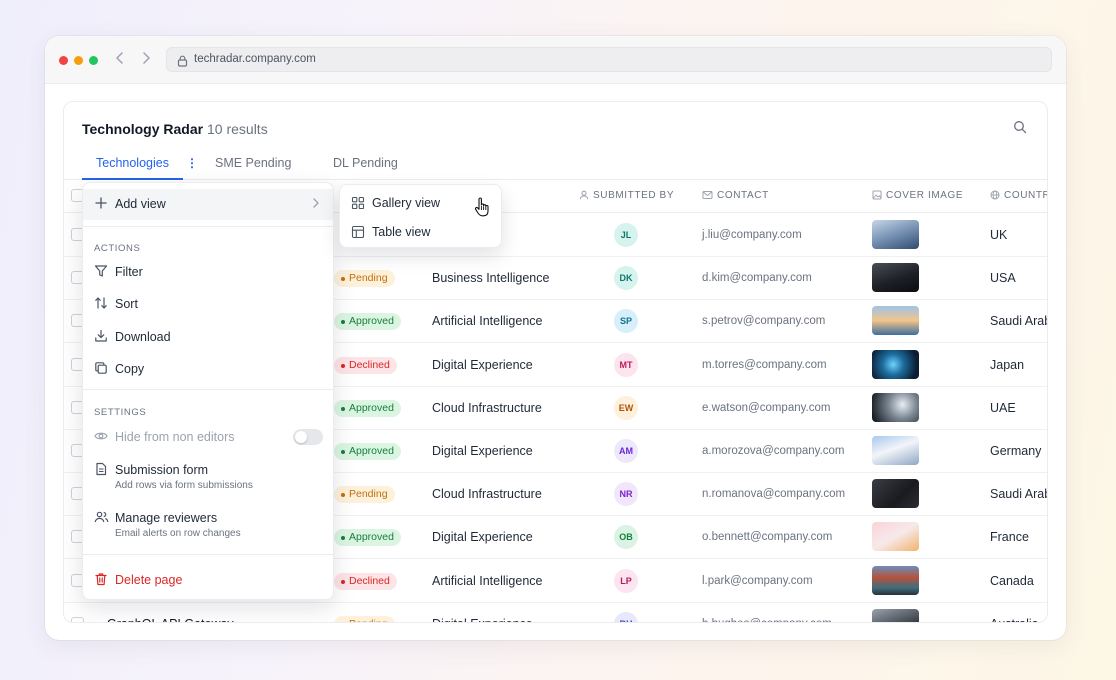 Image resolution: width=1116 pixels, height=680 pixels. Describe the element at coordinates (365, 581) in the screenshot. I see `status-badge: Declined` at that location.